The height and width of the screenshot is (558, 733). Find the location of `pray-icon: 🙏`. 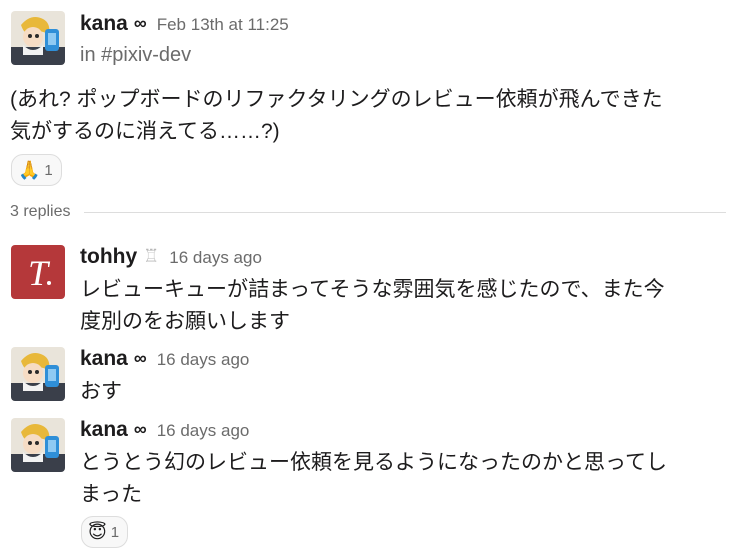

pray-icon: 🙏 is located at coordinates (29, 170).